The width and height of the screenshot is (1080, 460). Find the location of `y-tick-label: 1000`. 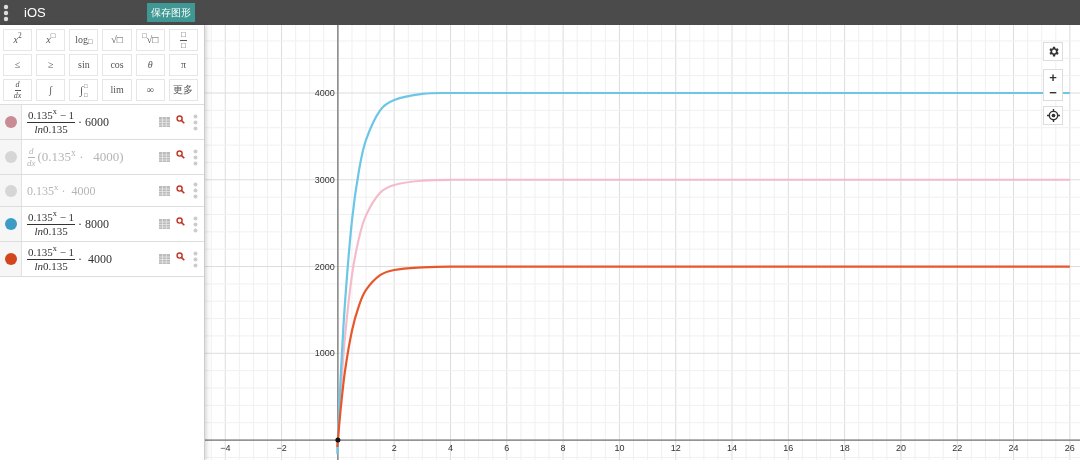

y-tick-label: 1000 is located at coordinates (324, 353).